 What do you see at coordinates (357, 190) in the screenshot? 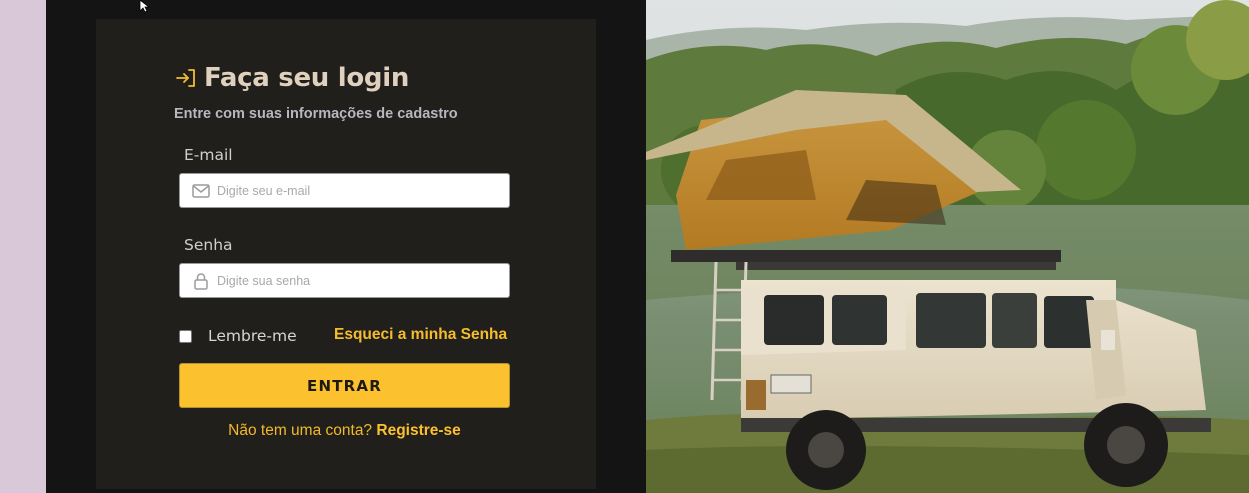
I see `email-field` at bounding box center [357, 190].